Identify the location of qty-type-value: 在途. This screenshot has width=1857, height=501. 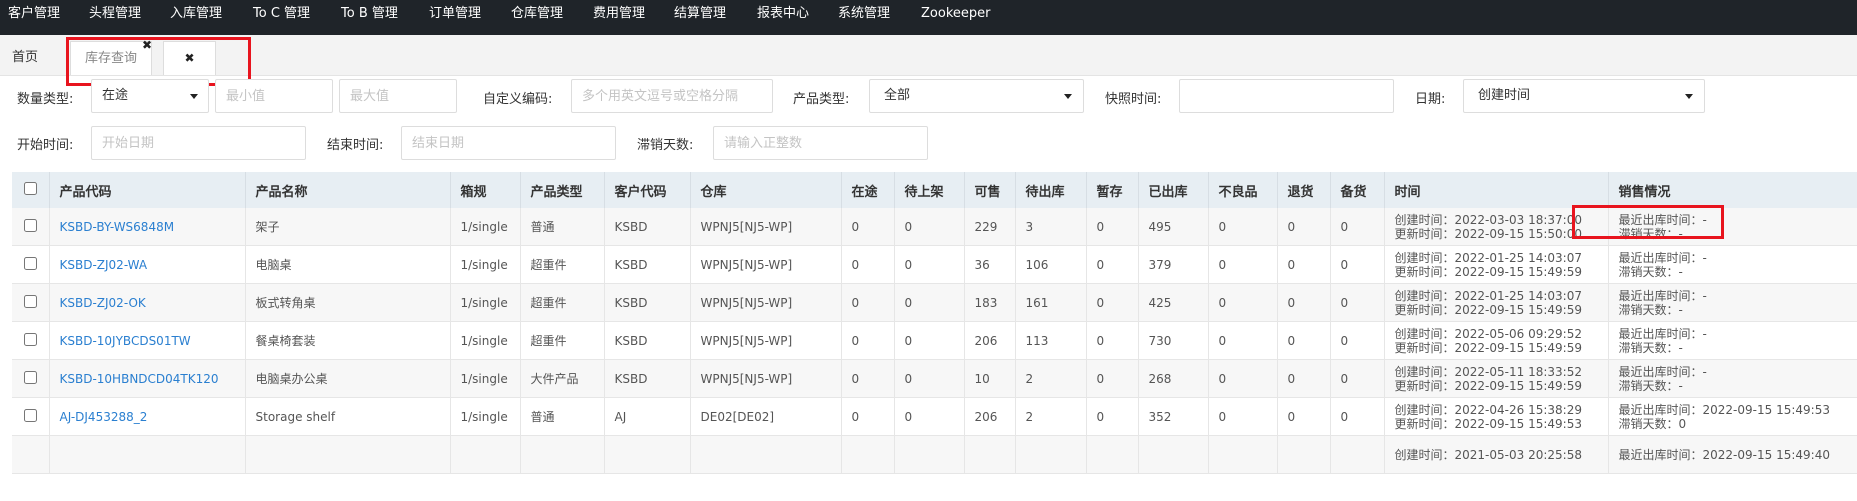
(115, 95).